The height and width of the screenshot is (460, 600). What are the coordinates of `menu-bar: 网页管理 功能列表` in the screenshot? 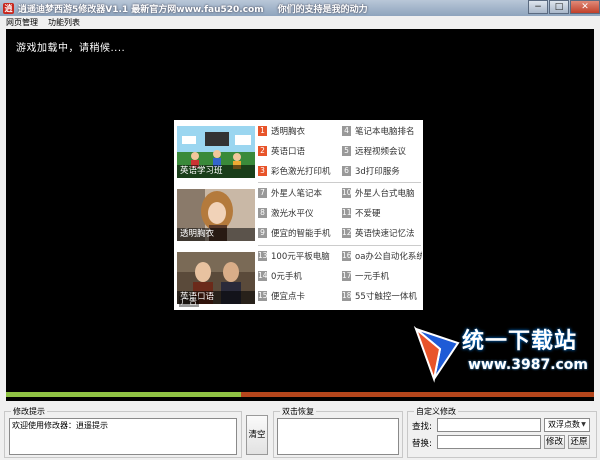 It's located at (300, 22).